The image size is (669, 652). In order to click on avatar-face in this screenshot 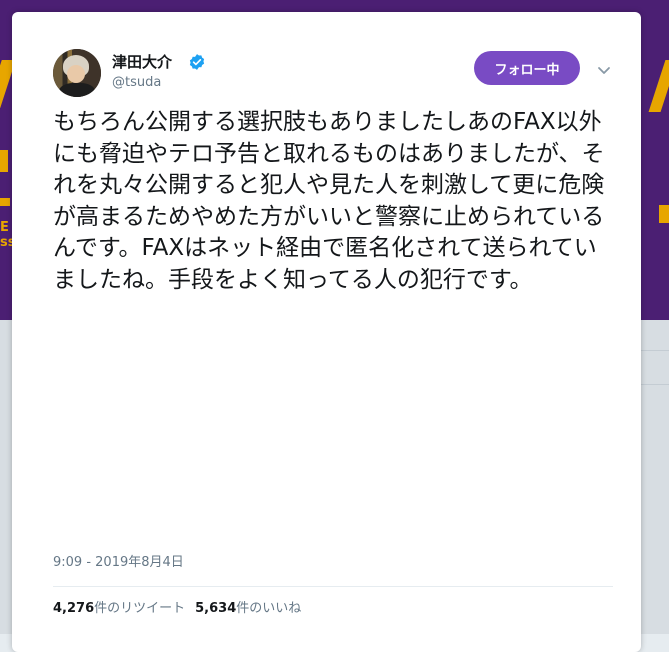, I will do `click(76, 74)`.